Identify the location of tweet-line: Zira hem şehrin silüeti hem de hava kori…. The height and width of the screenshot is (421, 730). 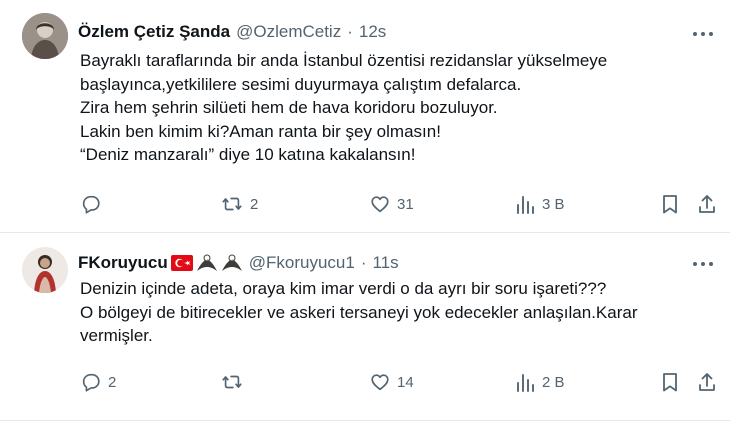
(289, 107).